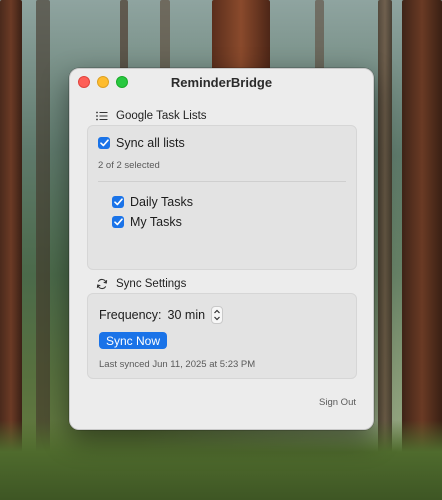  I want to click on sync-all-checkbox, so click(104, 143).